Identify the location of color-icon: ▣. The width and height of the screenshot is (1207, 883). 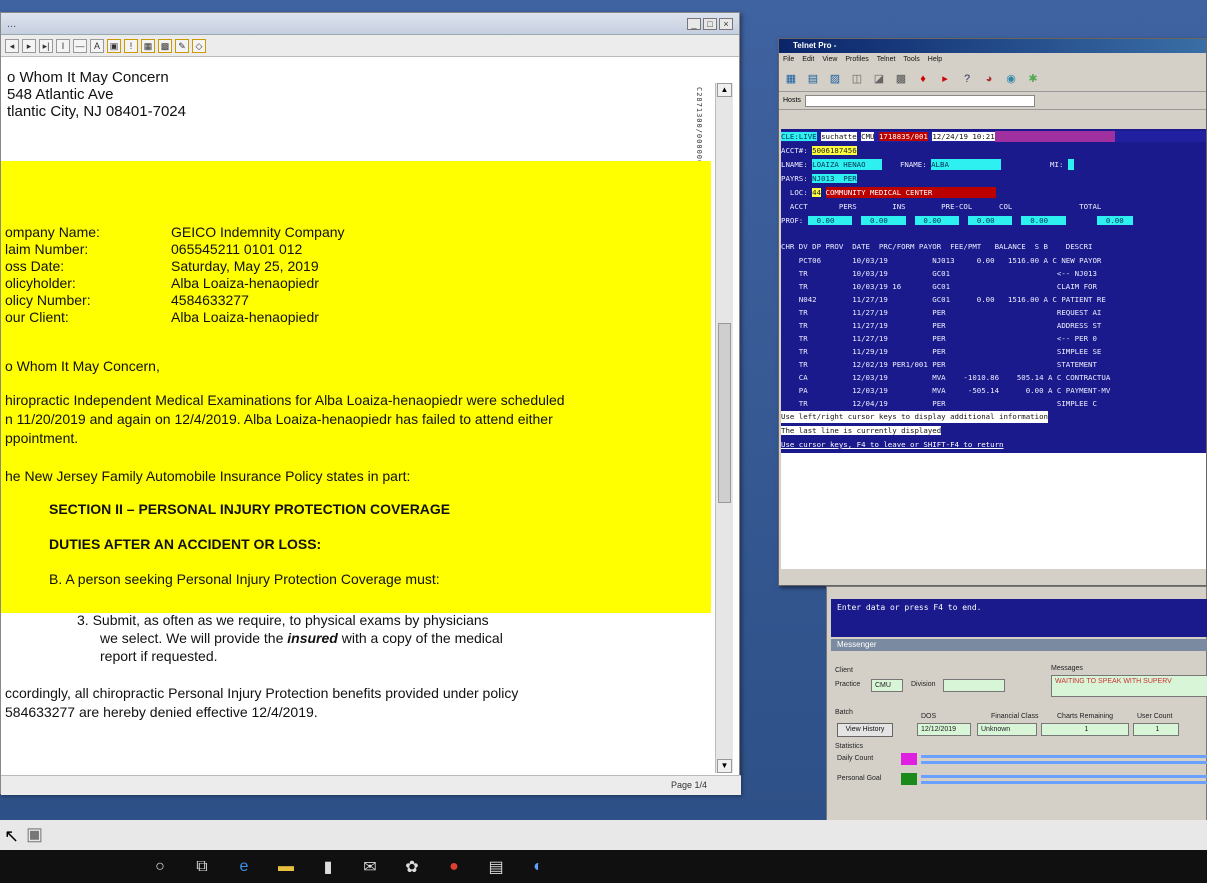
(114, 45).